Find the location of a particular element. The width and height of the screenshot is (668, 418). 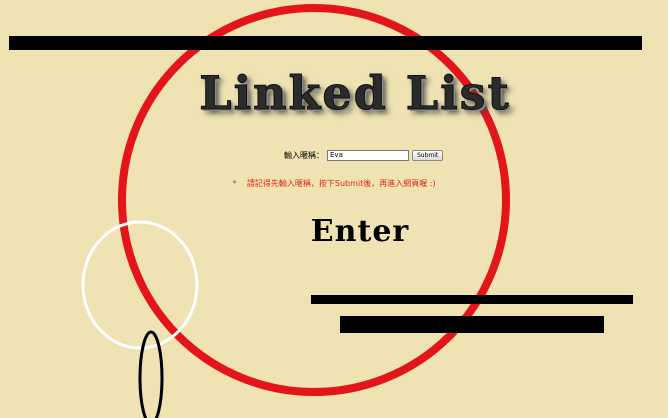

notice-text: 請記得先輸入暱稱，按下Submit後，再進入網頁喔 :) is located at coordinates (341, 183).